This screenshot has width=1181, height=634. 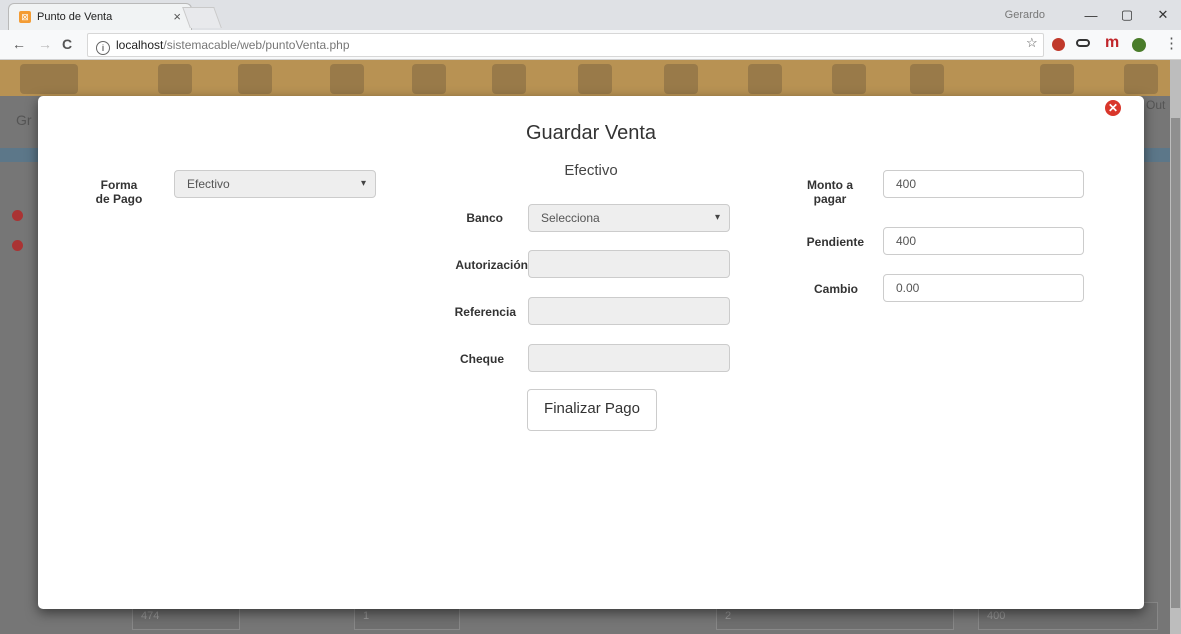 I want to click on browser-tab: ⊠ Punto de Venta ×, so click(x=100, y=17).